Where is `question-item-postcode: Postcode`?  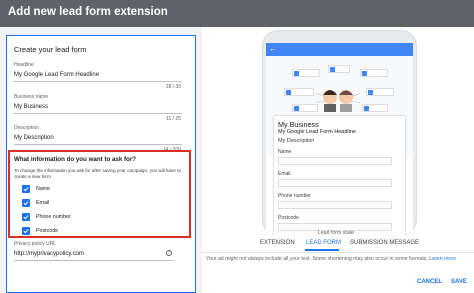 question-item-postcode: Postcode is located at coordinates (97, 231).